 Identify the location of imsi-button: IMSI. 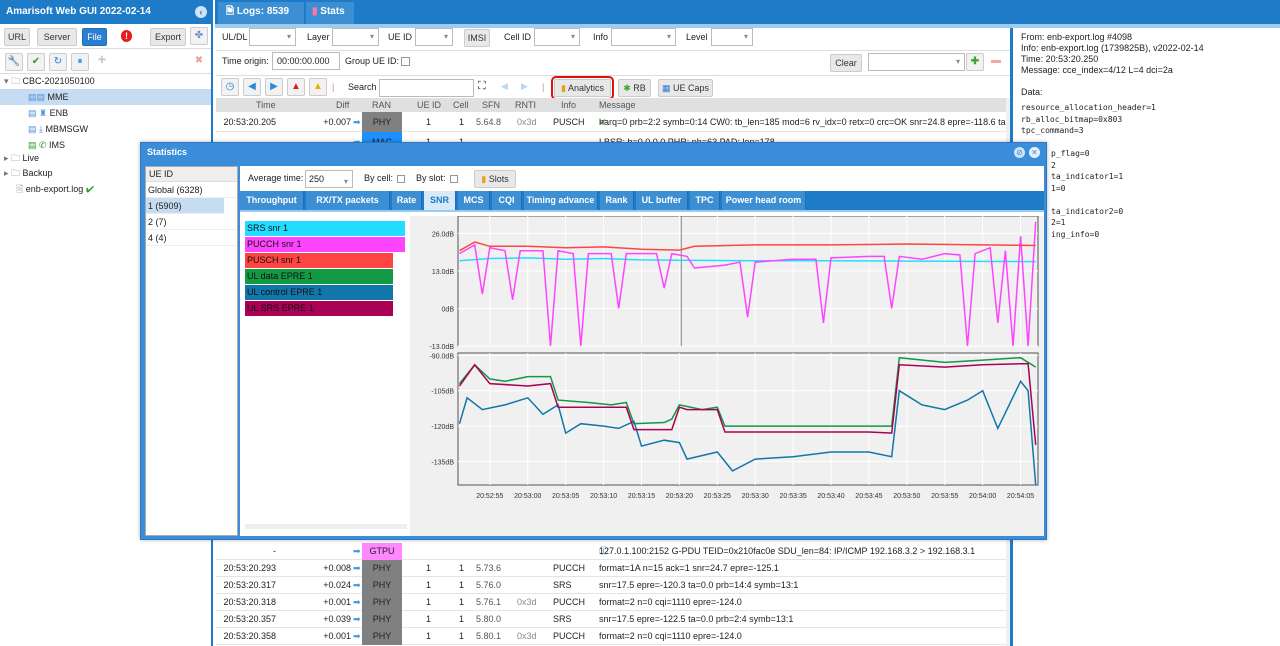
(477, 38).